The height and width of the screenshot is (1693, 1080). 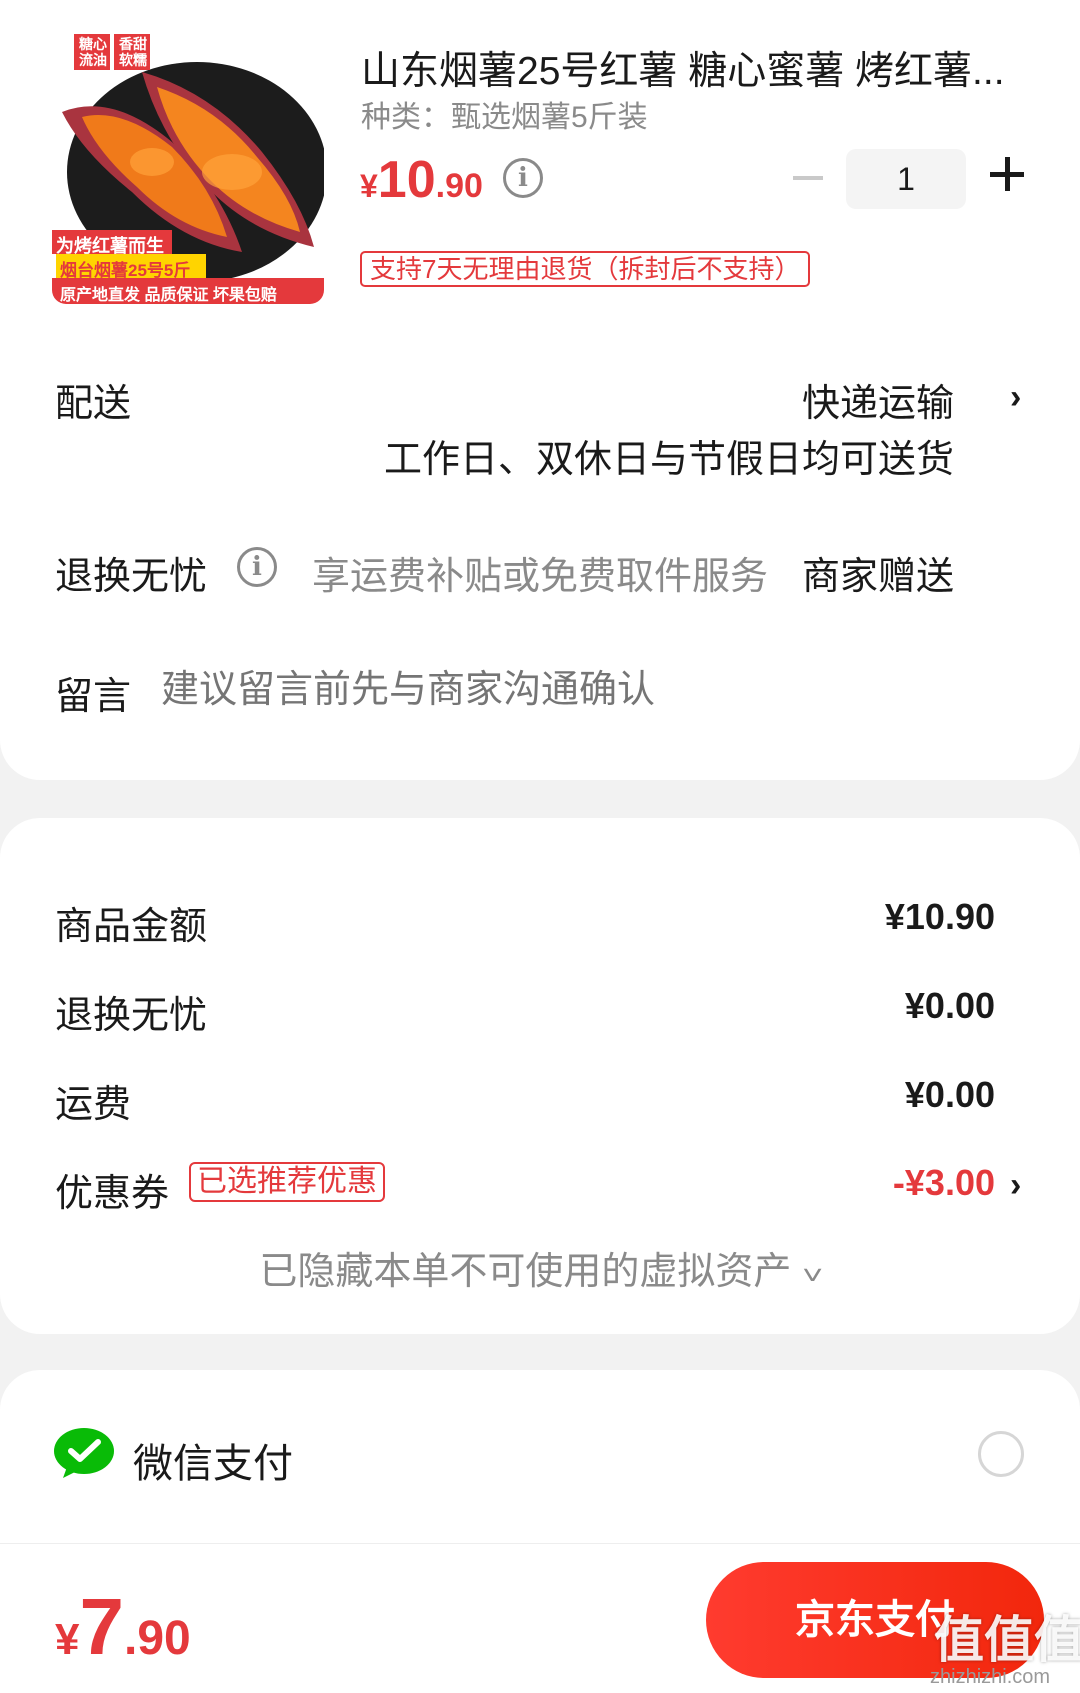 What do you see at coordinates (813, 1275) in the screenshot?
I see `chevron-down-icon: ˅` at bounding box center [813, 1275].